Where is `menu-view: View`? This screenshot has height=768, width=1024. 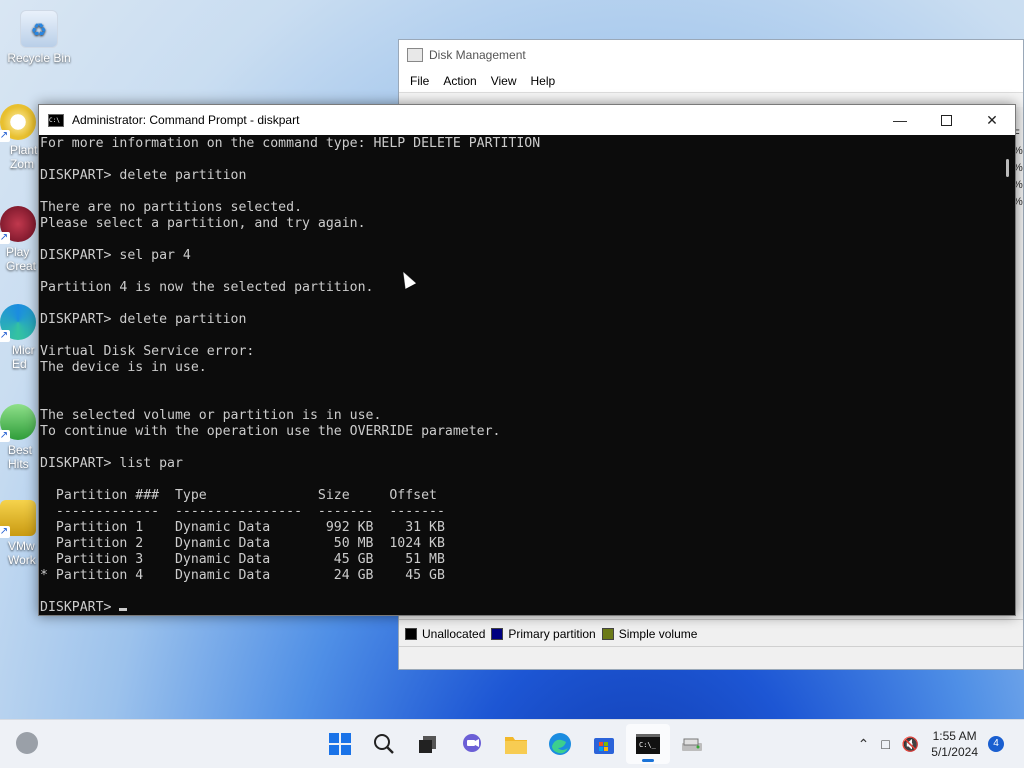 menu-view: View is located at coordinates (504, 81).